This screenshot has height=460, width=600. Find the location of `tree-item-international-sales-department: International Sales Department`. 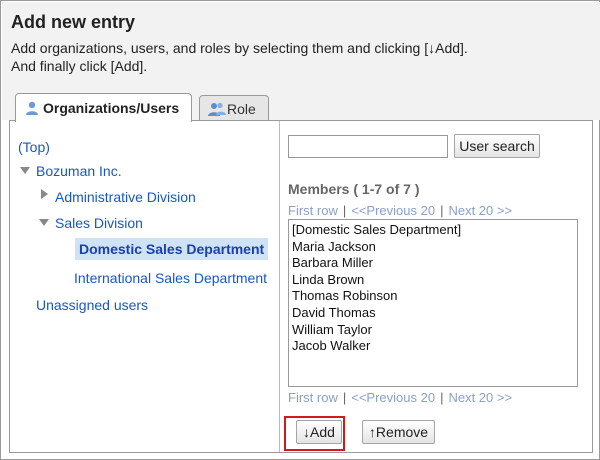

tree-item-international-sales-department: International Sales Department is located at coordinates (170, 278).